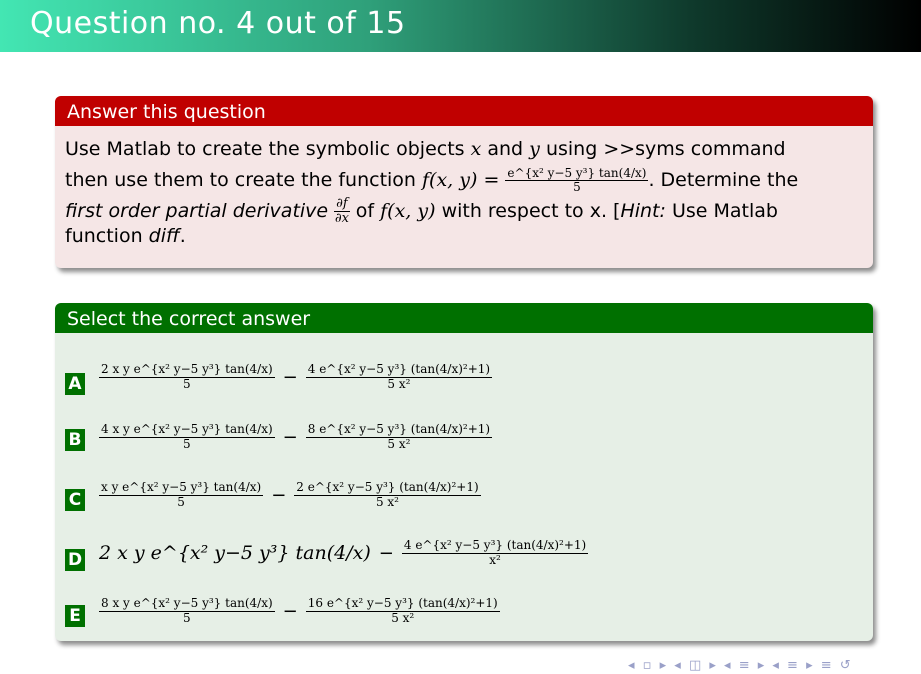  Describe the element at coordinates (648, 665) in the screenshot. I see `nav-prev-icon: ◂ ▫ ▸` at that location.